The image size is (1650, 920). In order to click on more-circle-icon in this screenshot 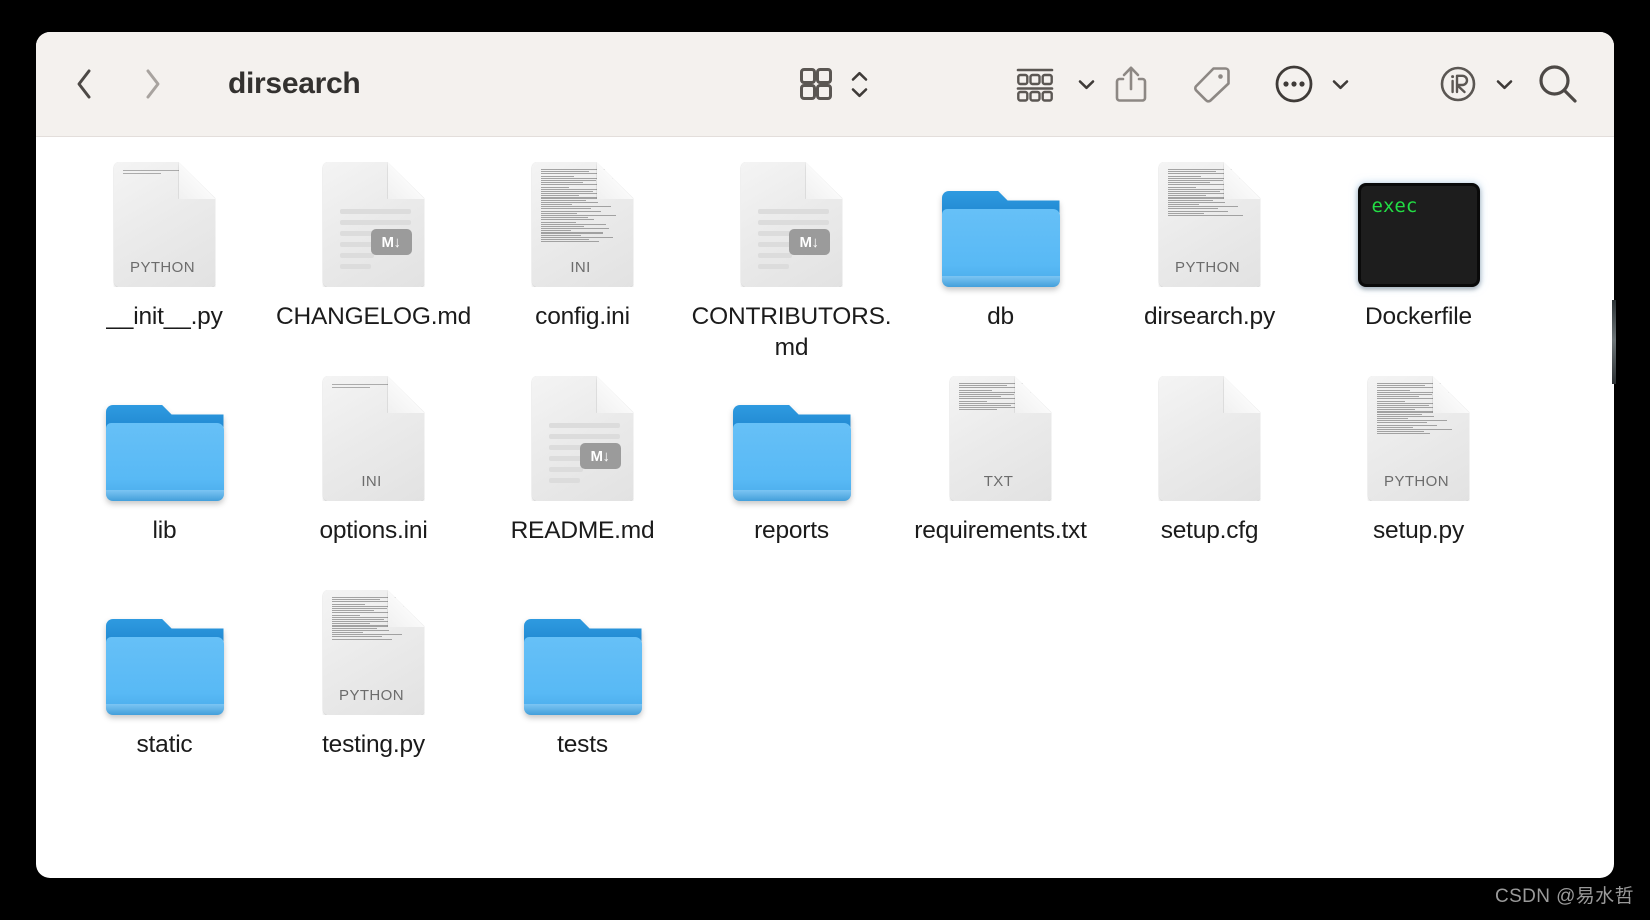, I will do `click(1294, 84)`.